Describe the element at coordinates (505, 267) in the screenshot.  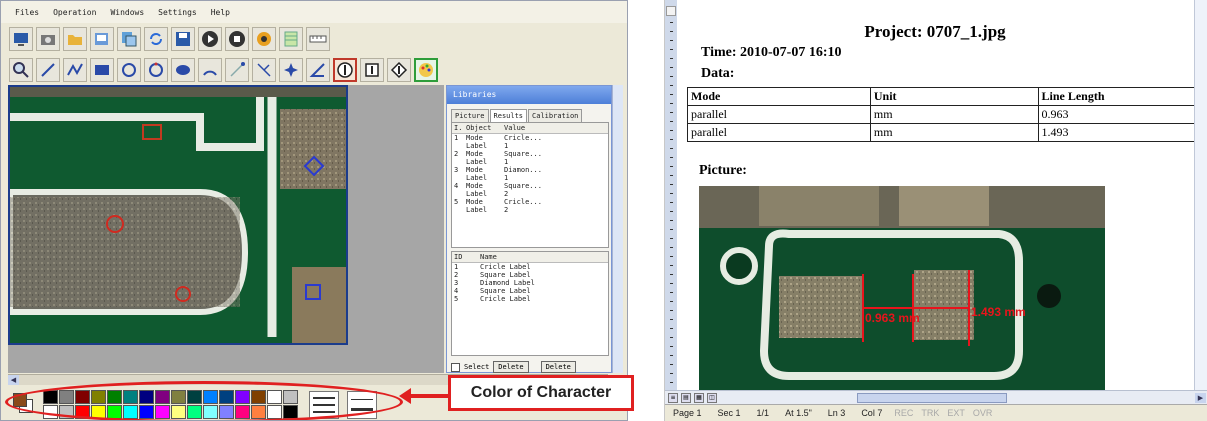
I see `label-name-cell: Cricle Label` at that location.